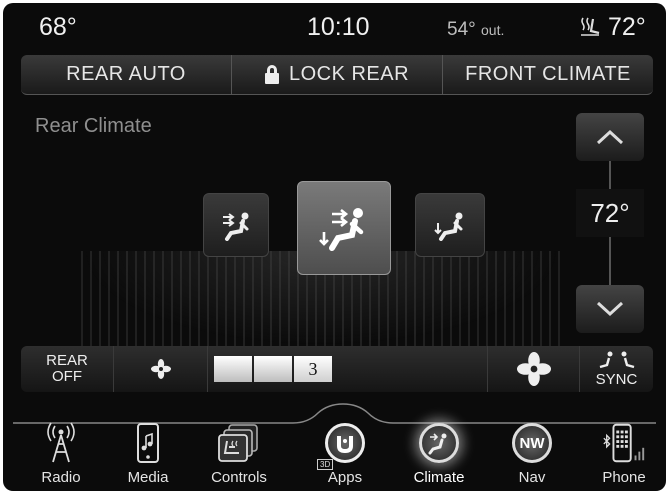 Image resolution: width=669 pixels, height=494 pixels. What do you see at coordinates (345, 455) in the screenshot?
I see `nav-apps: 3D Apps` at bounding box center [345, 455].